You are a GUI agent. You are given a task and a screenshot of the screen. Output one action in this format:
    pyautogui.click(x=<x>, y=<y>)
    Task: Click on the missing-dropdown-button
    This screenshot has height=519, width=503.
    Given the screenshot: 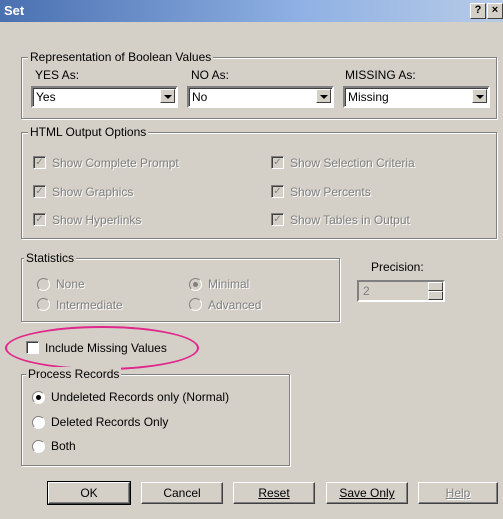 What is the action you would take?
    pyautogui.click(x=479, y=96)
    